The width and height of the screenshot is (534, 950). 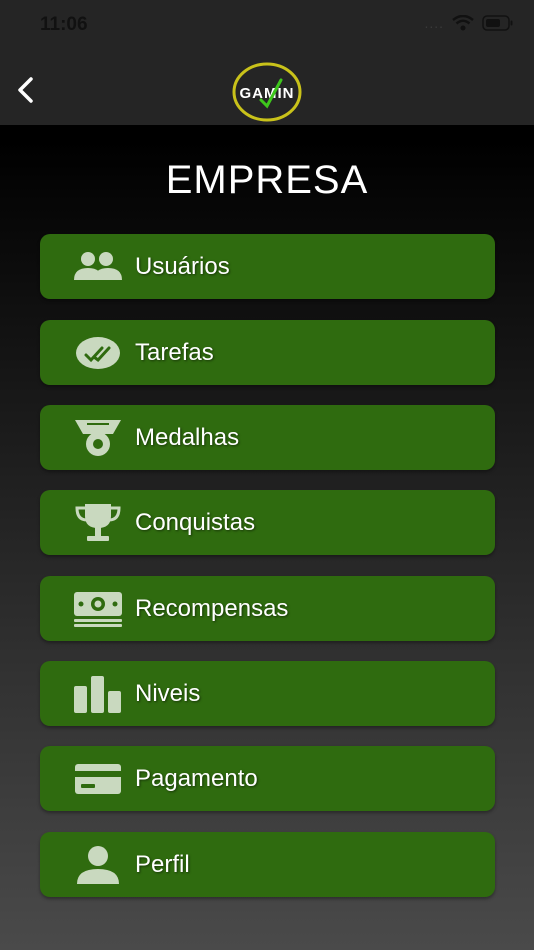 What do you see at coordinates (267, 352) in the screenshot?
I see `menu-item-tarefas: Tarefas` at bounding box center [267, 352].